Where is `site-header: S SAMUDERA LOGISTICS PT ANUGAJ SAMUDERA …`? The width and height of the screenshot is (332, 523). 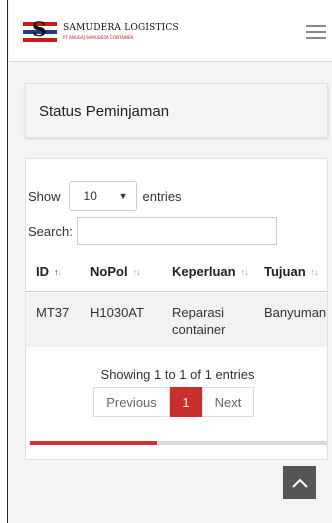 site-header: S SAMUDERA LOGISTICS PT ANUGAJ SAMUDERA … is located at coordinates (170, 31).